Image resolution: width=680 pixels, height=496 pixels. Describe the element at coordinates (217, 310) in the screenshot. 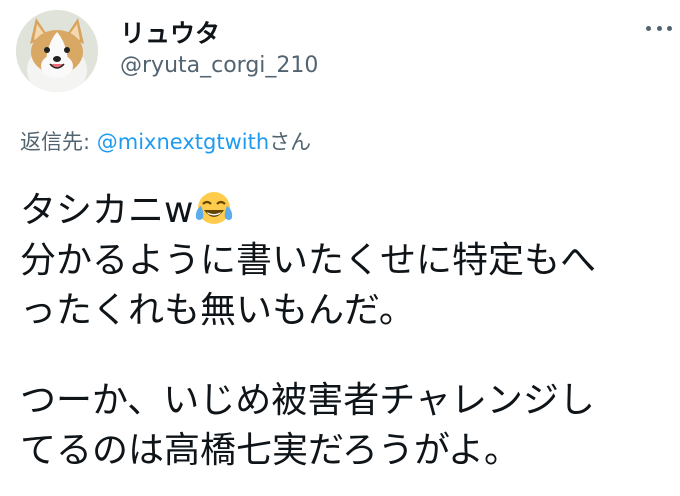

I see `tweet-line-3: ったくれも無いもんだ。` at that location.